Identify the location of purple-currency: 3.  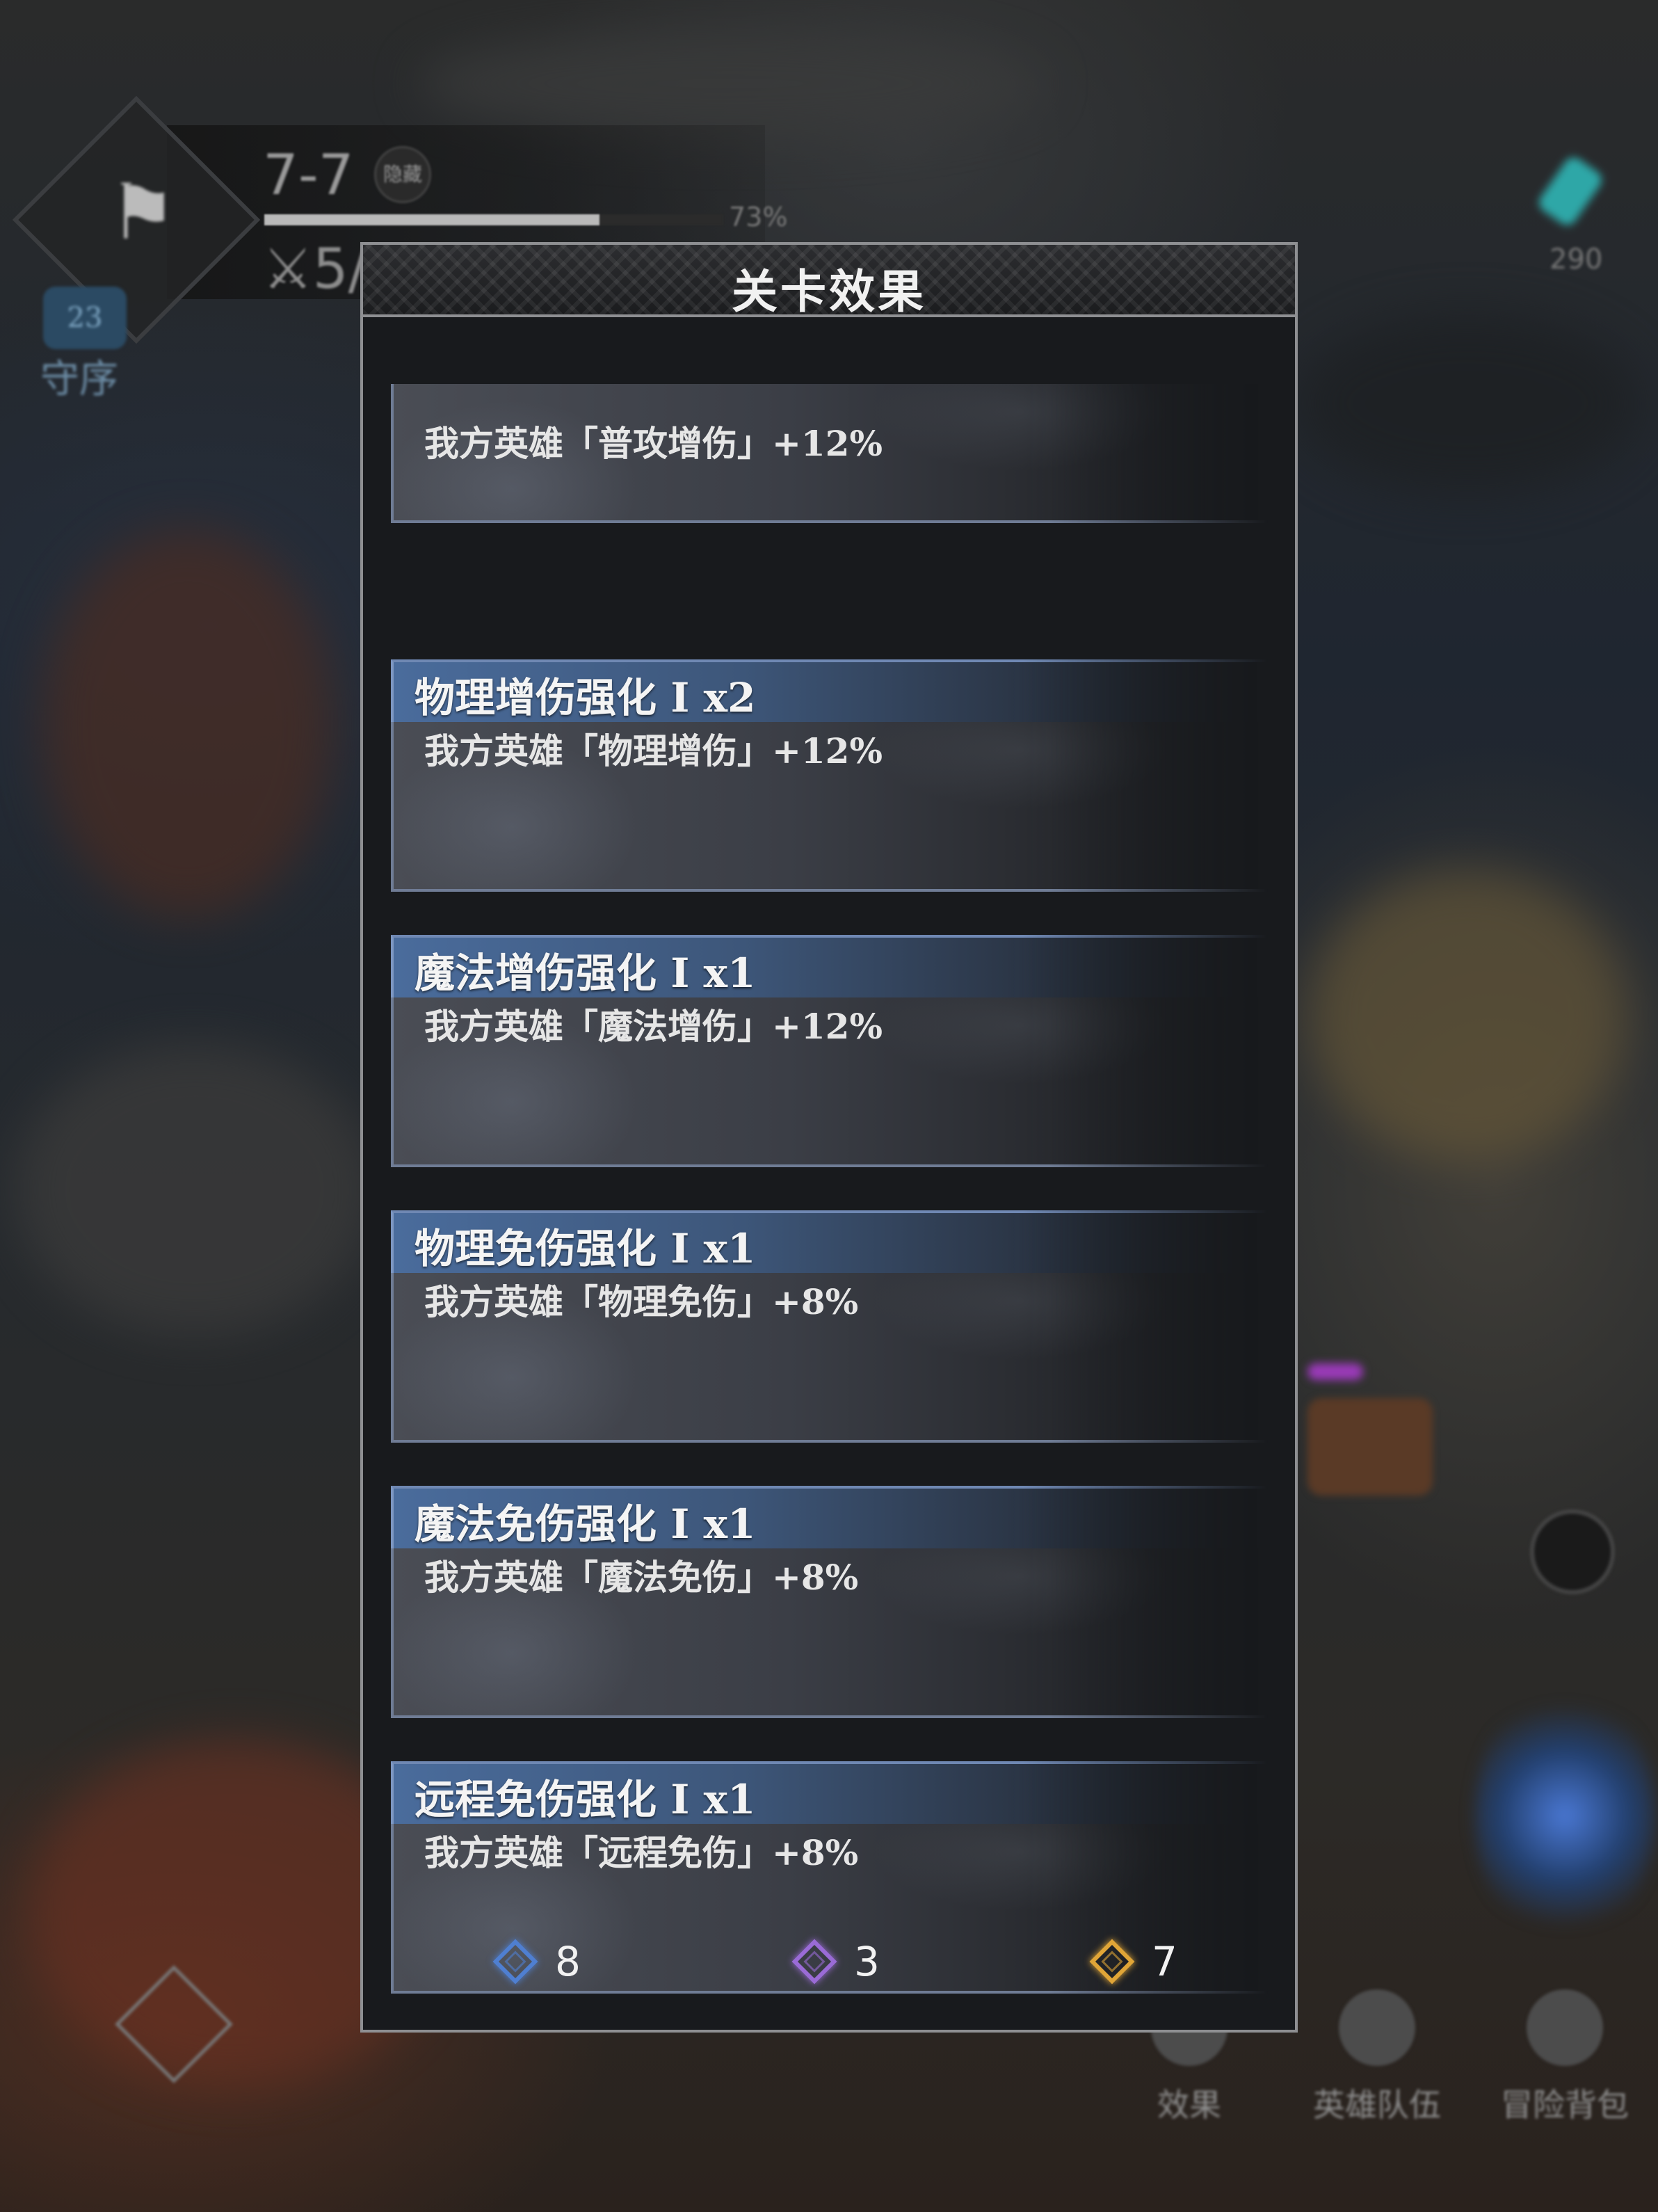
(835, 1961).